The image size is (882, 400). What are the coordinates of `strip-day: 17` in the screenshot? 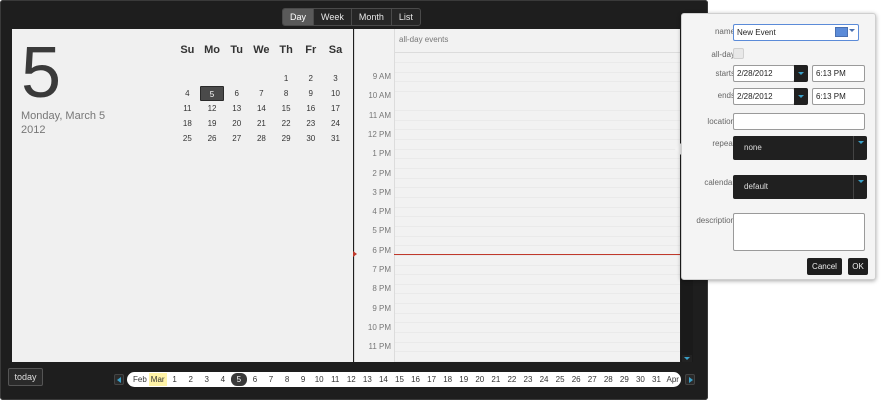 It's located at (432, 379).